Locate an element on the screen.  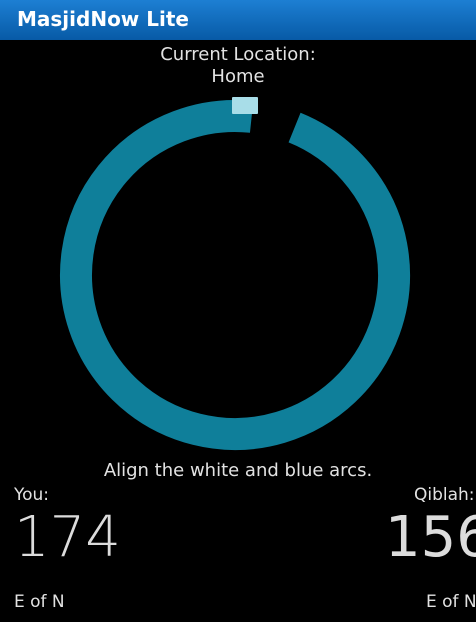
current-location-label: Current Location: is located at coordinates (238, 54).